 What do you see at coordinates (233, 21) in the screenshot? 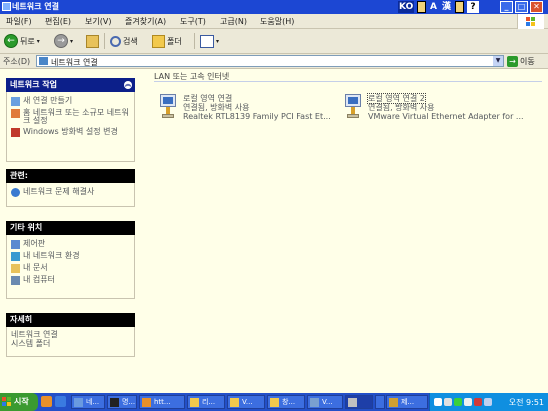
I see `menu-advanced: 고급(N)` at bounding box center [233, 21].